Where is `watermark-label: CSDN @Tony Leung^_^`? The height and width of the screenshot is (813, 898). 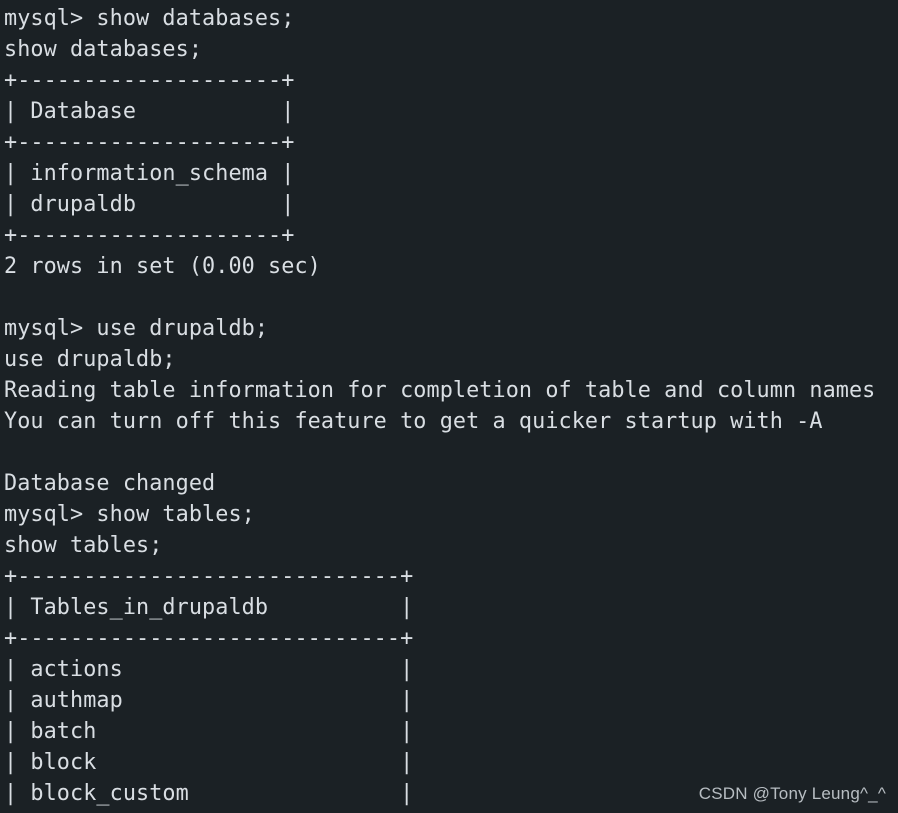 watermark-label: CSDN @Tony Leung^_^ is located at coordinates (792, 793).